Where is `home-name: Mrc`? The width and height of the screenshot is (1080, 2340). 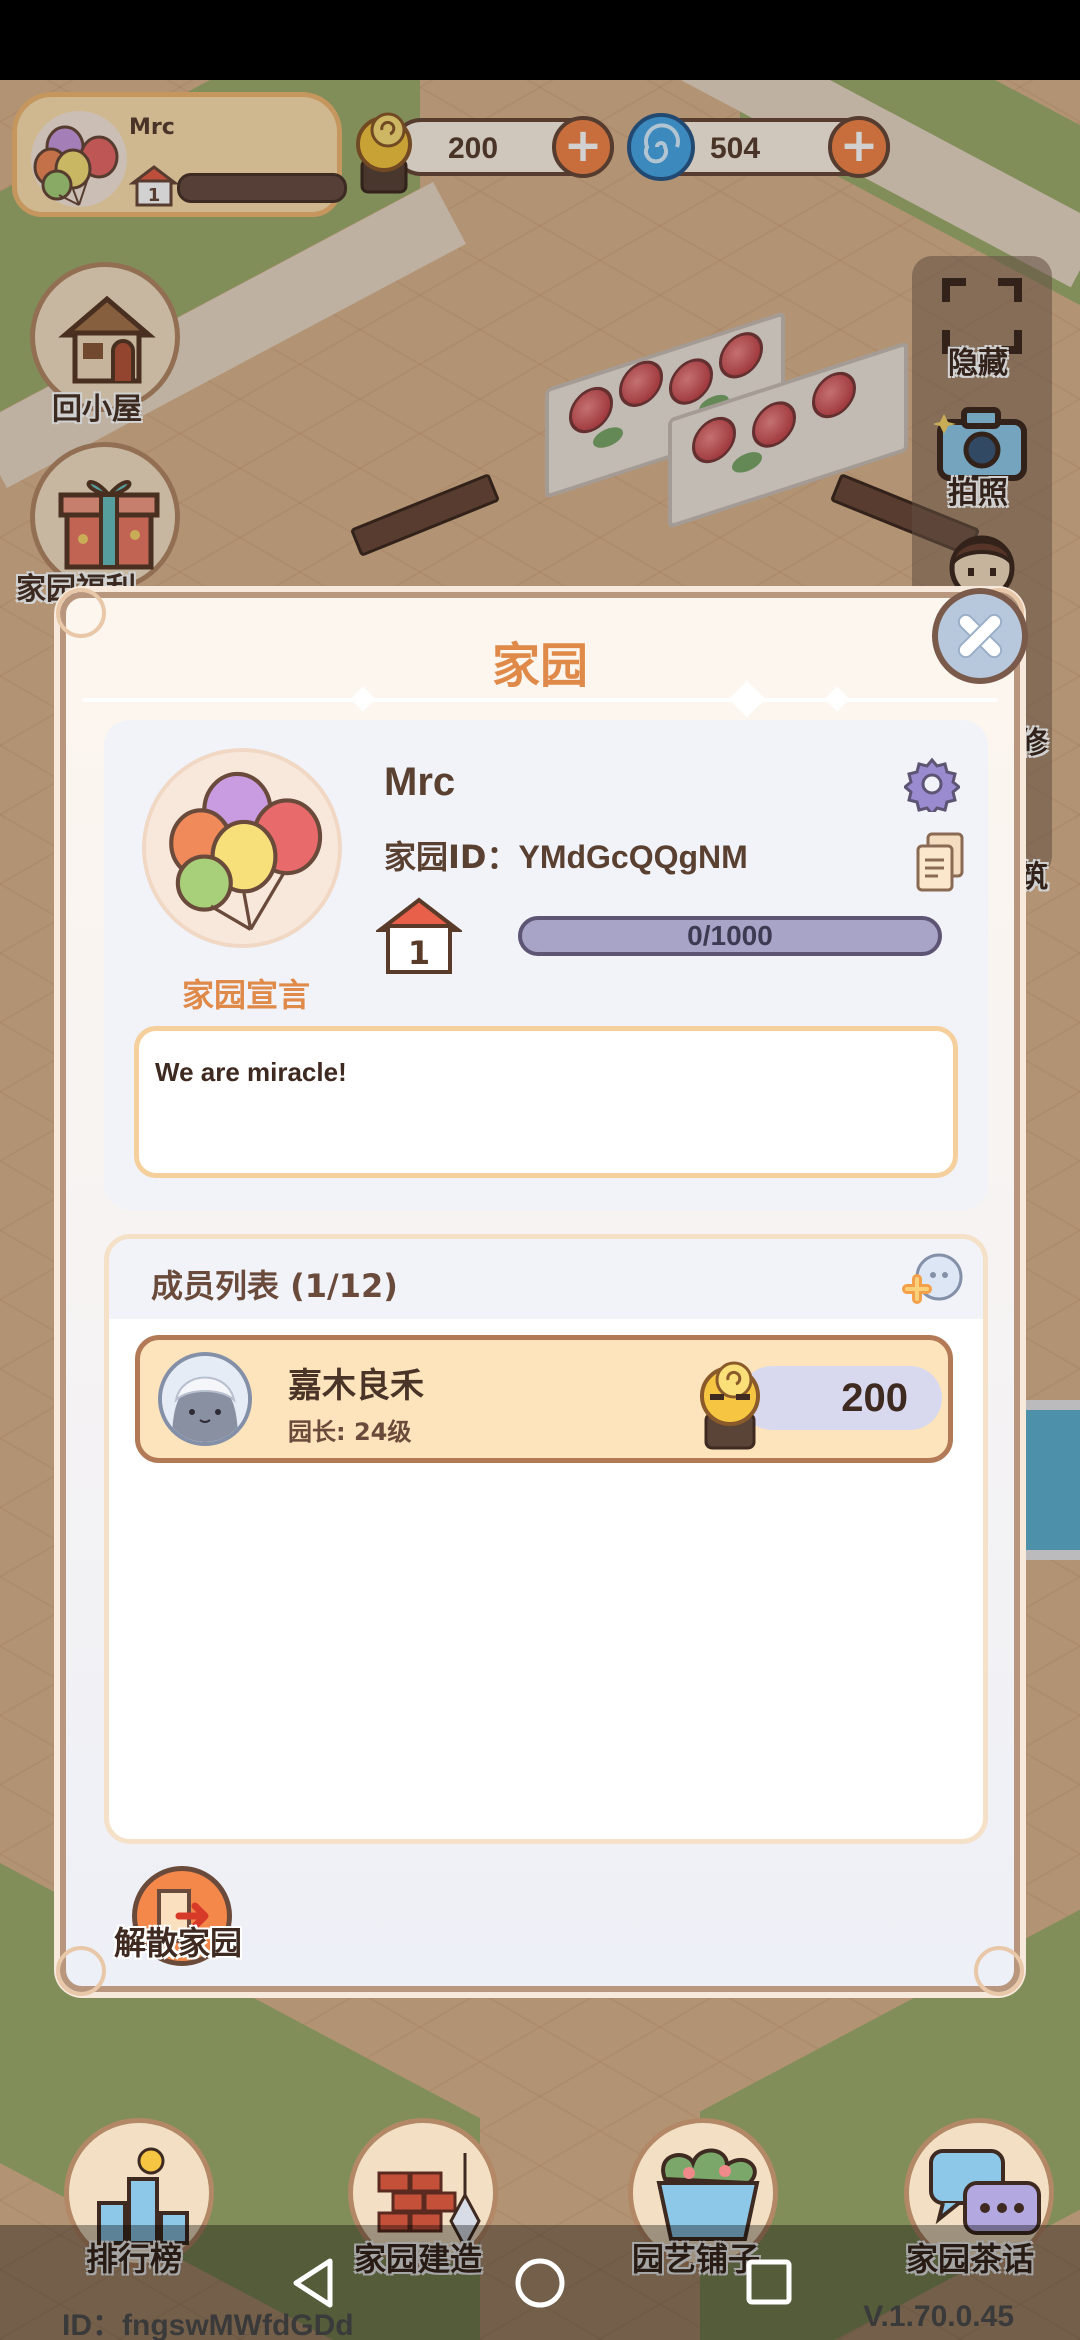 home-name: Mrc is located at coordinates (420, 782).